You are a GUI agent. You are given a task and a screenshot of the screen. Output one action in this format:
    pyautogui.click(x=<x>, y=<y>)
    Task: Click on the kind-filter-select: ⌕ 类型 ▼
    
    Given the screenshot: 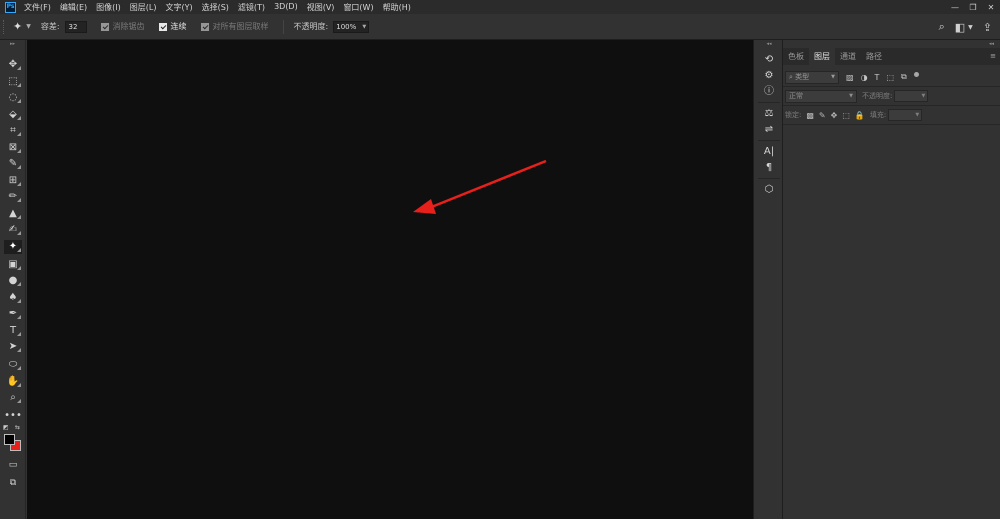 What is the action you would take?
    pyautogui.click(x=812, y=77)
    